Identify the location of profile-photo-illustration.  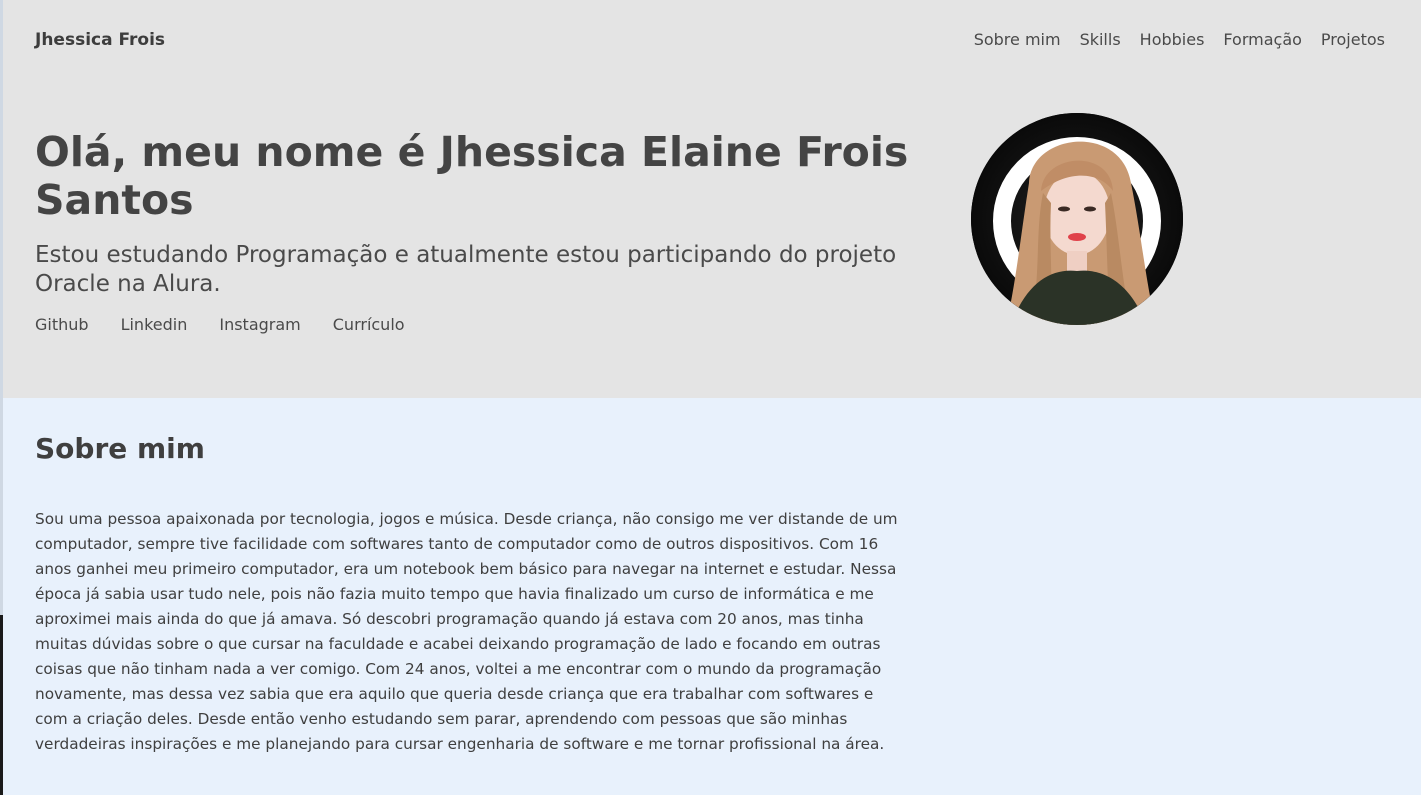
(1077, 219).